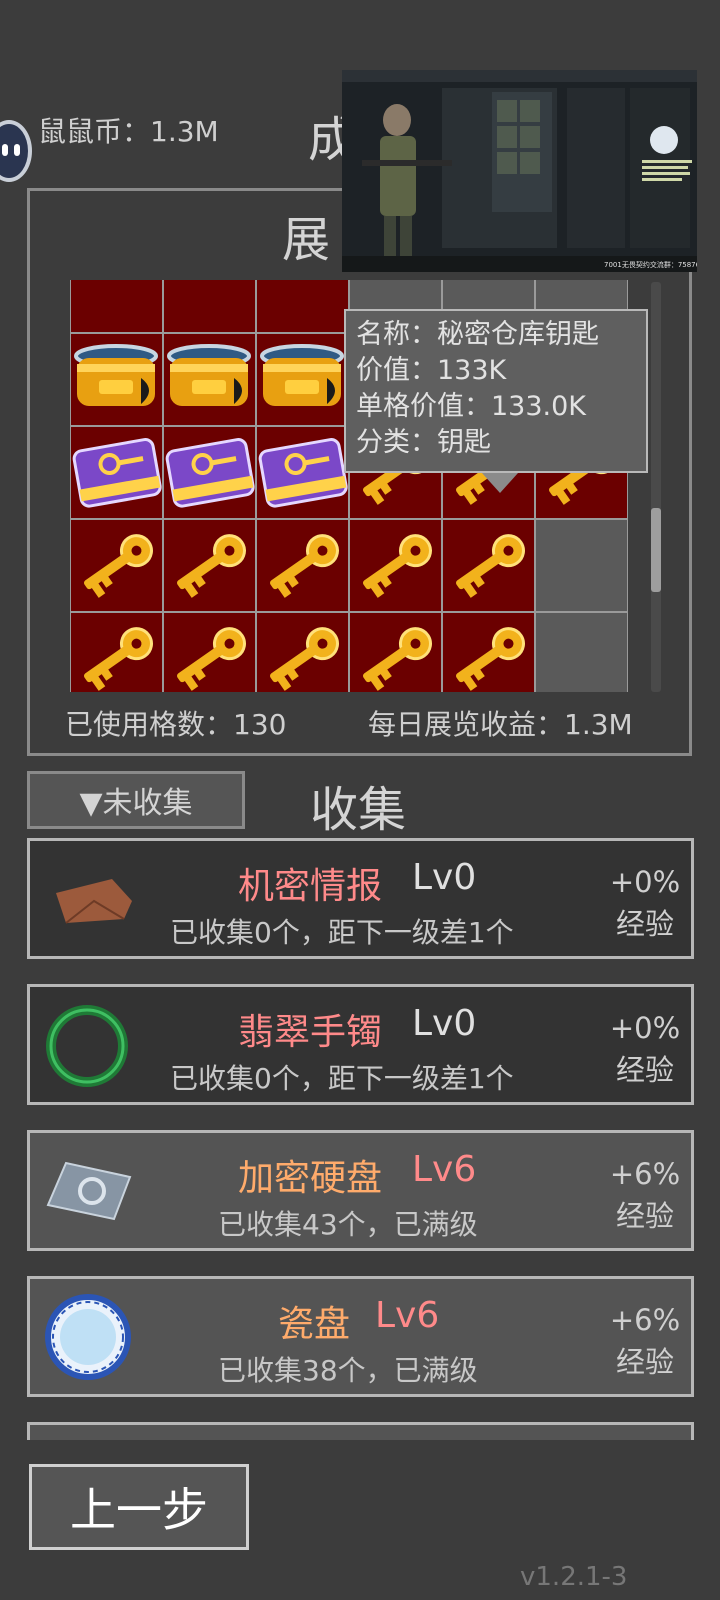 The image size is (720, 1600). Describe the element at coordinates (314, 1324) in the screenshot. I see `collection-item-name: 瓷盘` at that location.